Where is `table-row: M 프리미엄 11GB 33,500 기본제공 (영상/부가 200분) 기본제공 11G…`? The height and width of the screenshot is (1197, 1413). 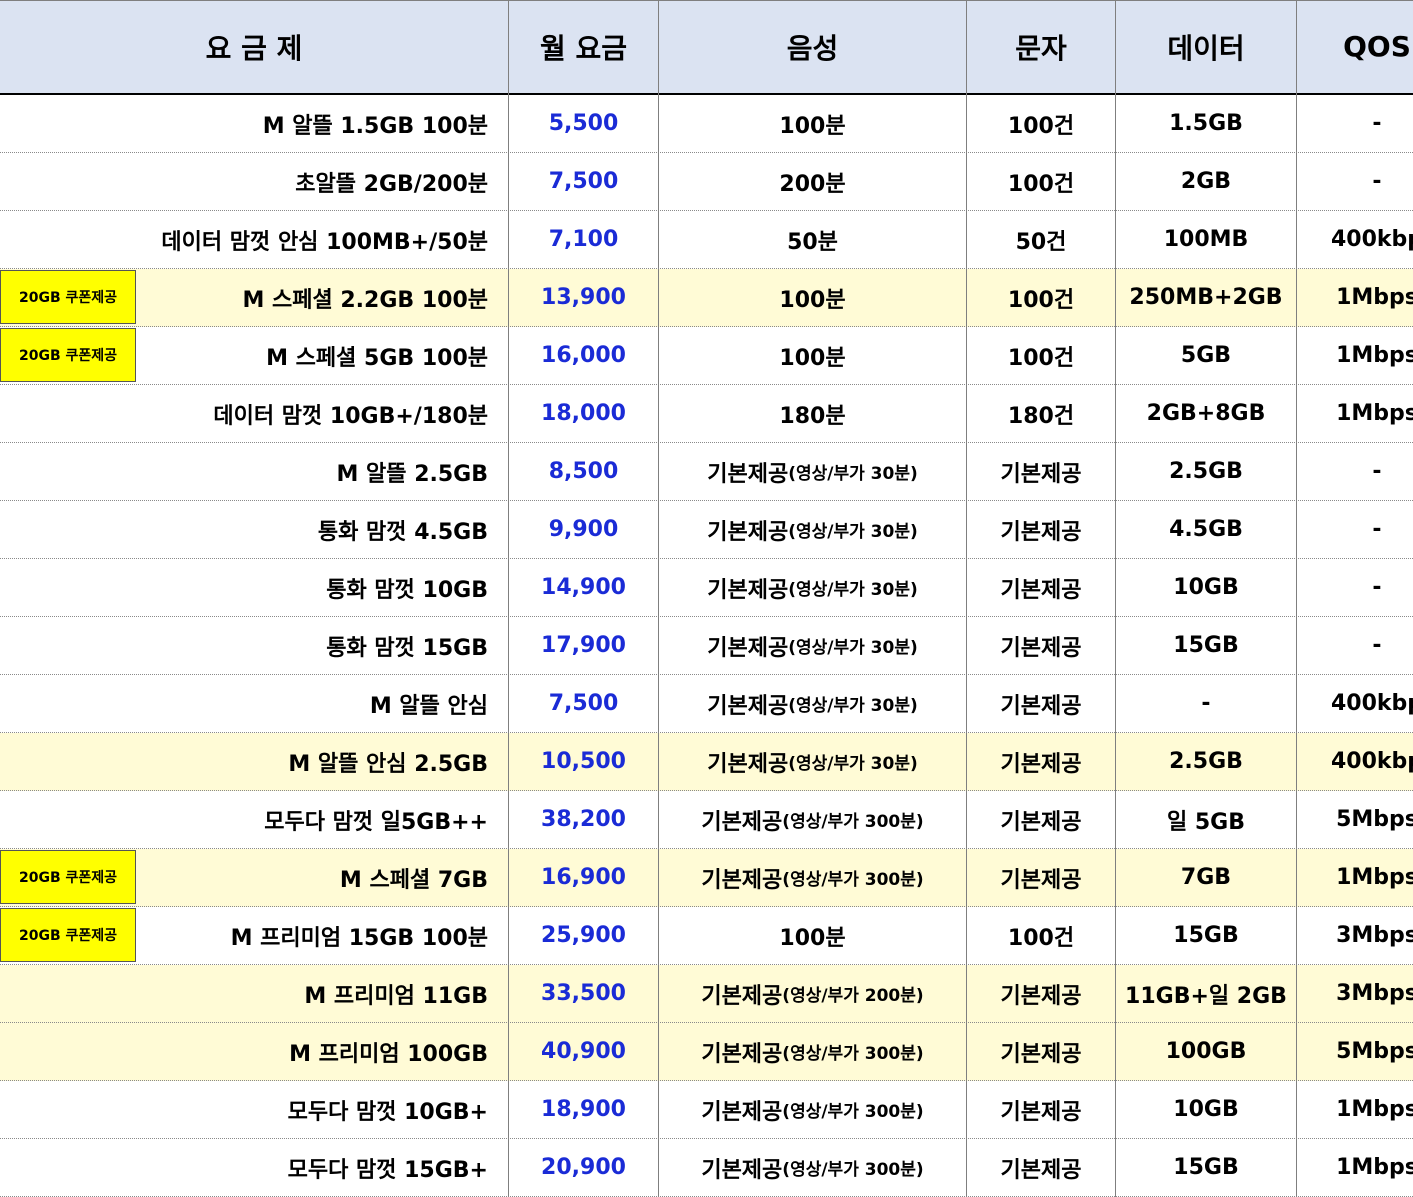
table-row: M 프리미엄 11GB 33,500 기본제공 (영상/부가 200분) 기본제공 11G… is located at coordinates (706, 994).